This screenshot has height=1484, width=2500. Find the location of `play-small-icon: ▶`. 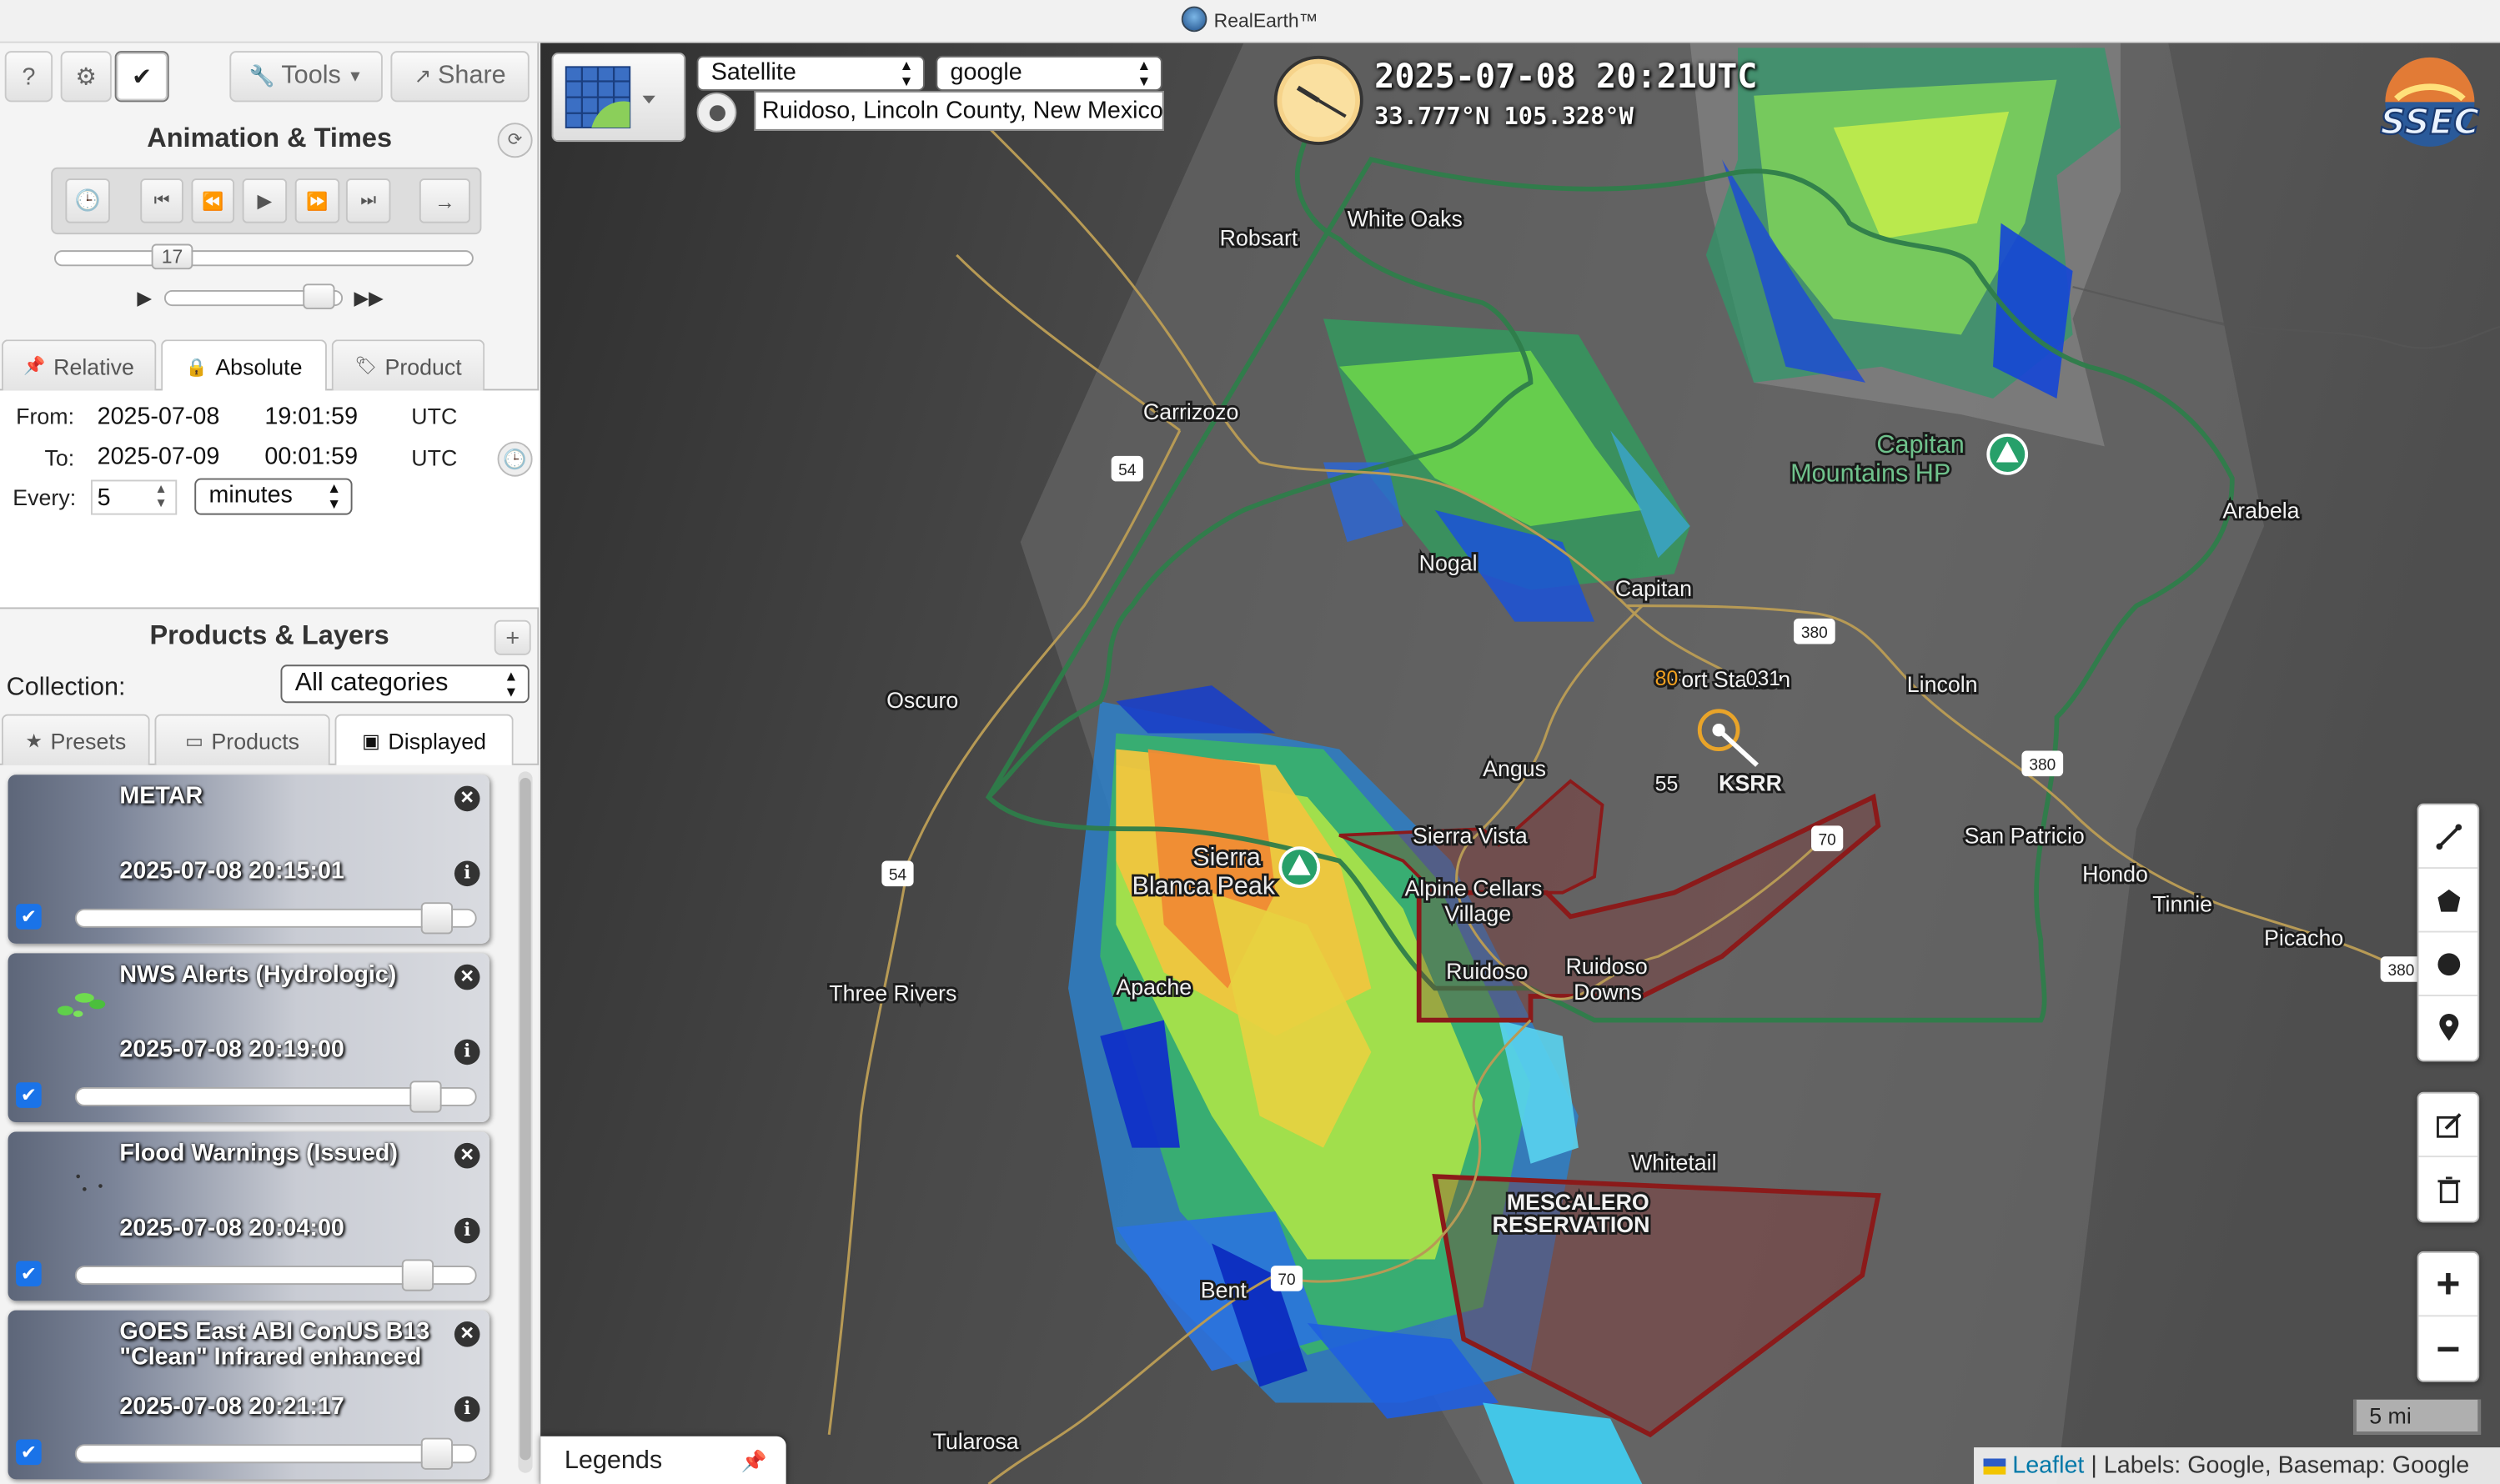

play-small-icon: ▶ is located at coordinates (144, 298).